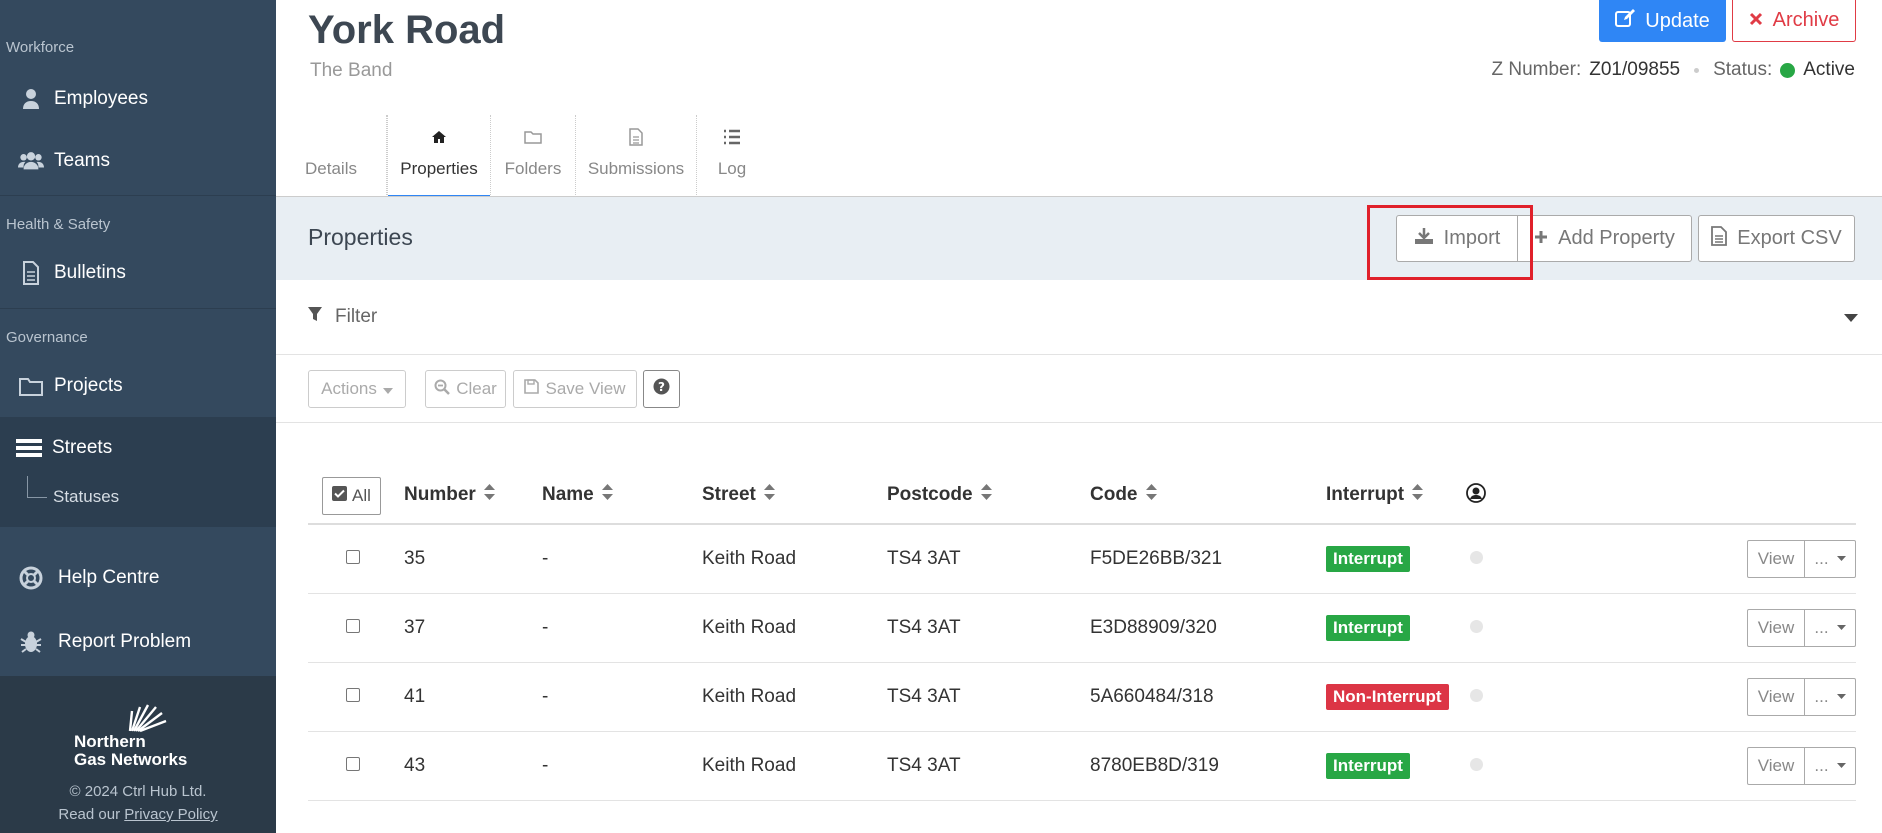 Image resolution: width=1882 pixels, height=833 pixels. What do you see at coordinates (1208, 697) in the screenshot?
I see `cell-code: 5A660484/318` at bounding box center [1208, 697].